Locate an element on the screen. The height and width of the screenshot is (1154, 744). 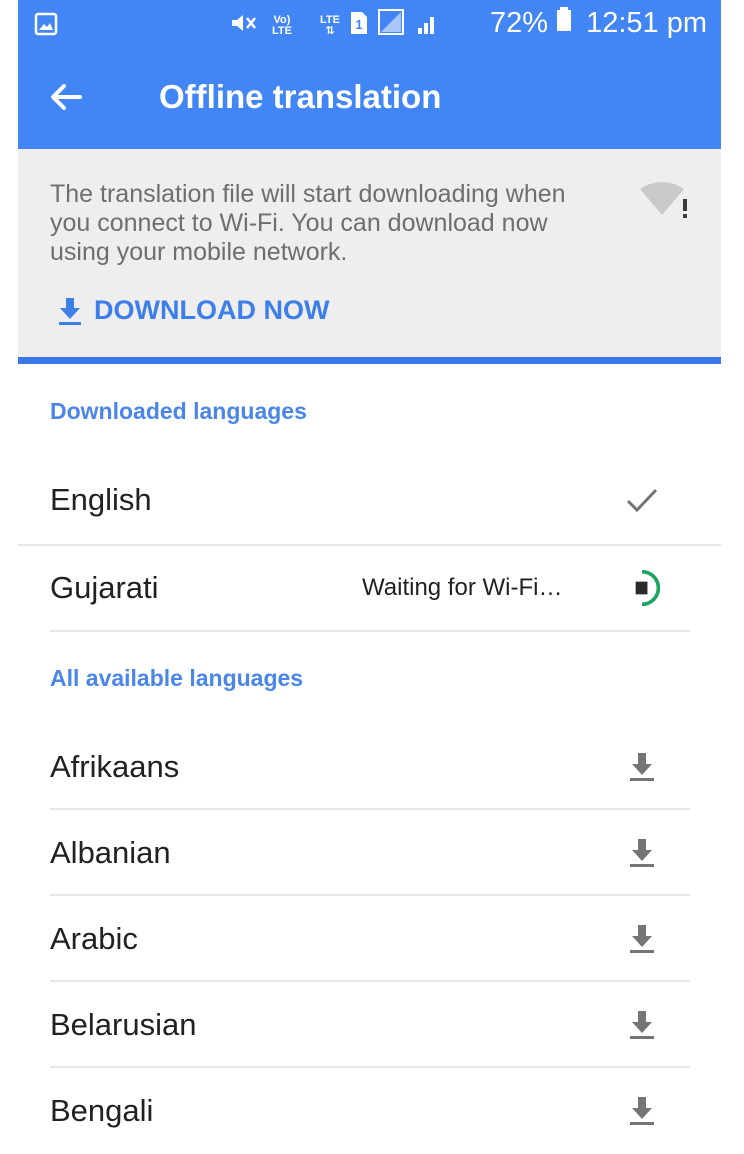
language-name: Bengali is located at coordinates (102, 1110).